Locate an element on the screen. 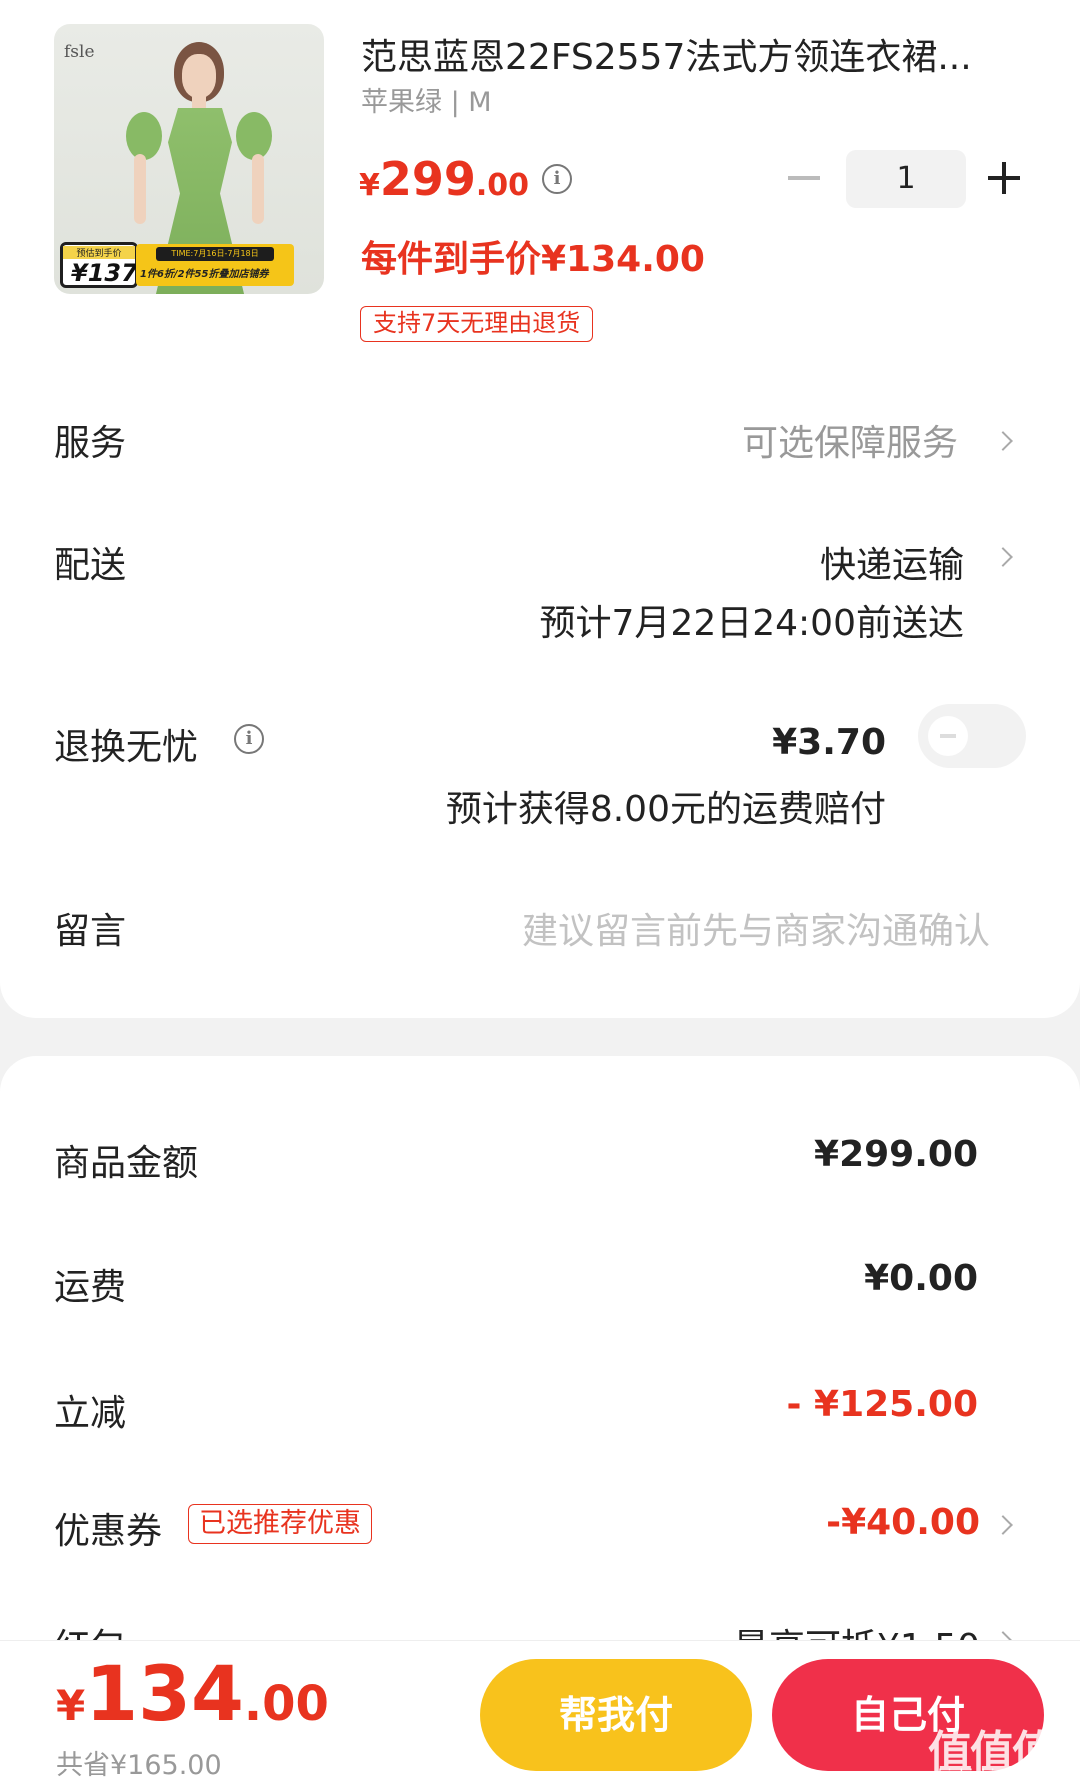 The width and height of the screenshot is (1080, 1788). thumb-promo-time: TIME:7月16日-7月18日 is located at coordinates (215, 254).